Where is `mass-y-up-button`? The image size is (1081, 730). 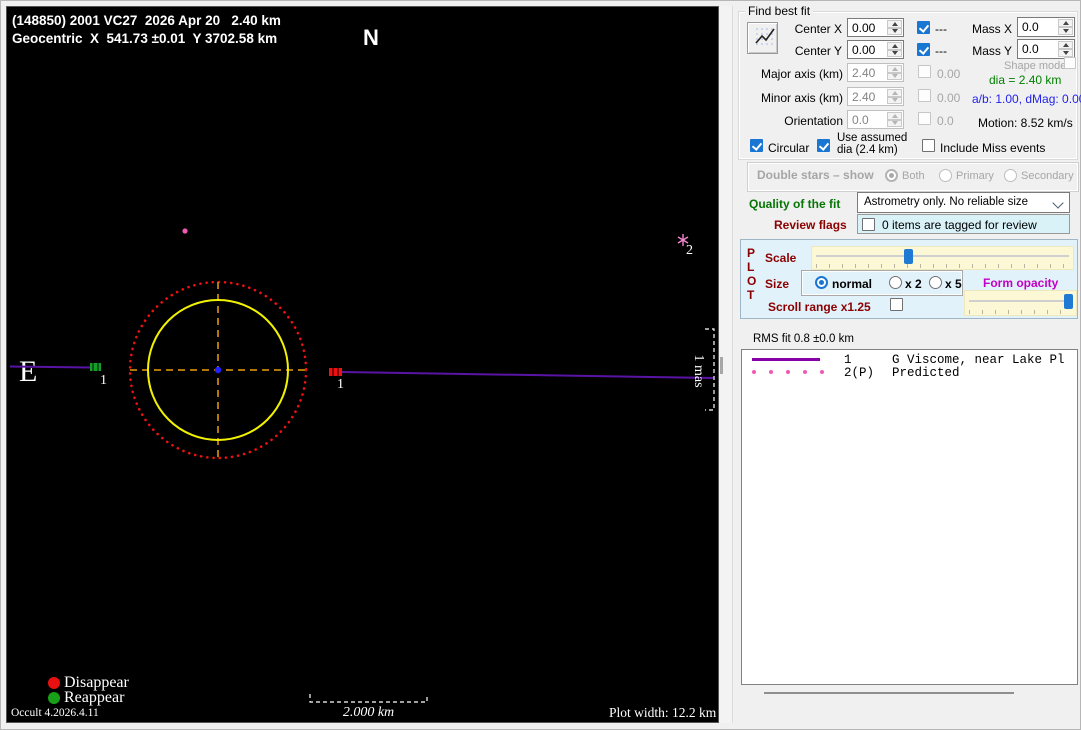
mass-y-up-button is located at coordinates (1065, 45).